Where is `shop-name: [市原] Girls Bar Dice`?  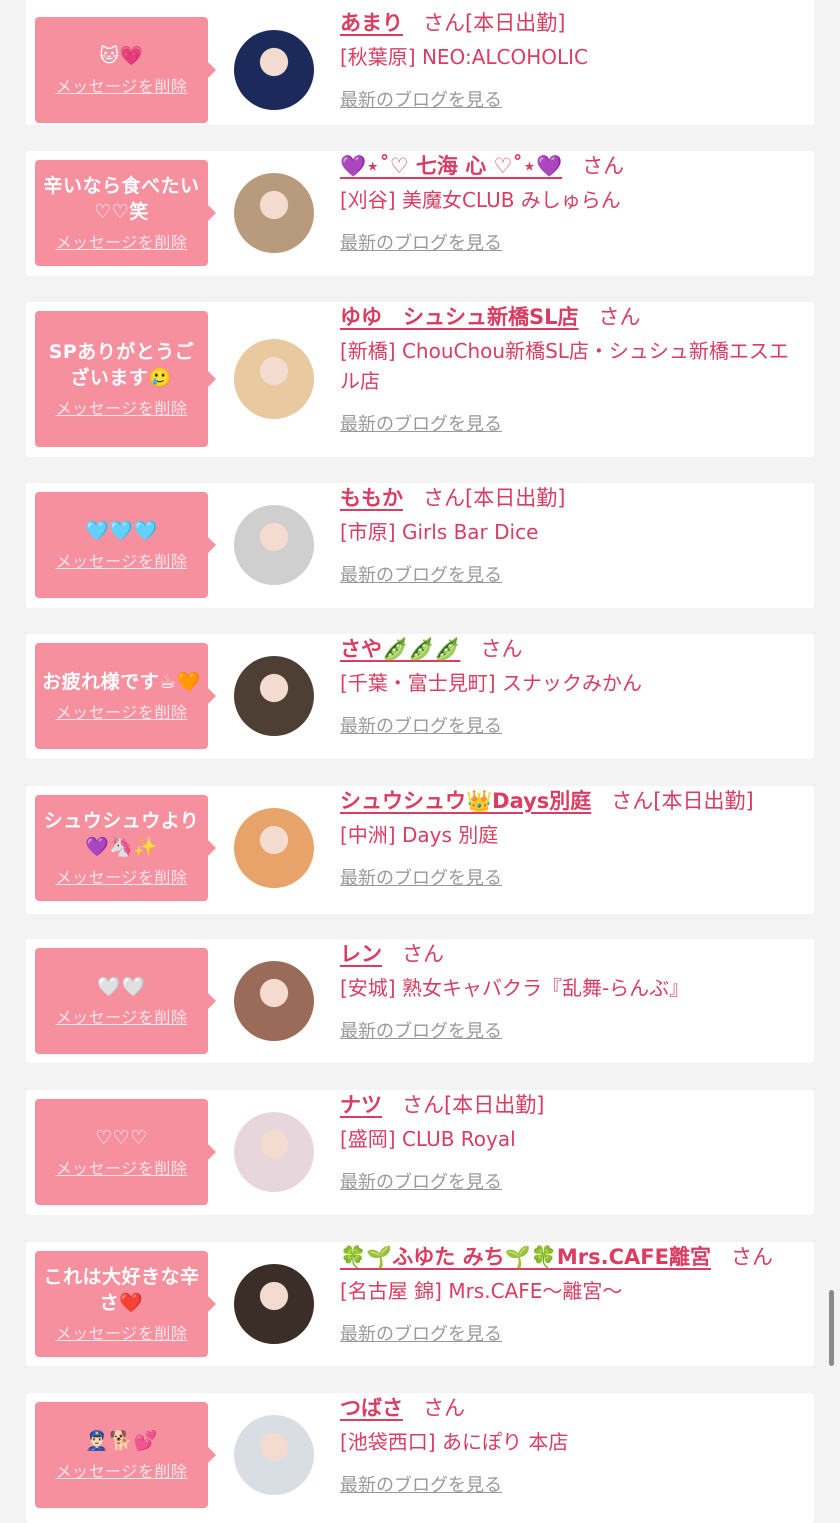
shop-name: [市原] Girls Bar Dice is located at coordinates (439, 532).